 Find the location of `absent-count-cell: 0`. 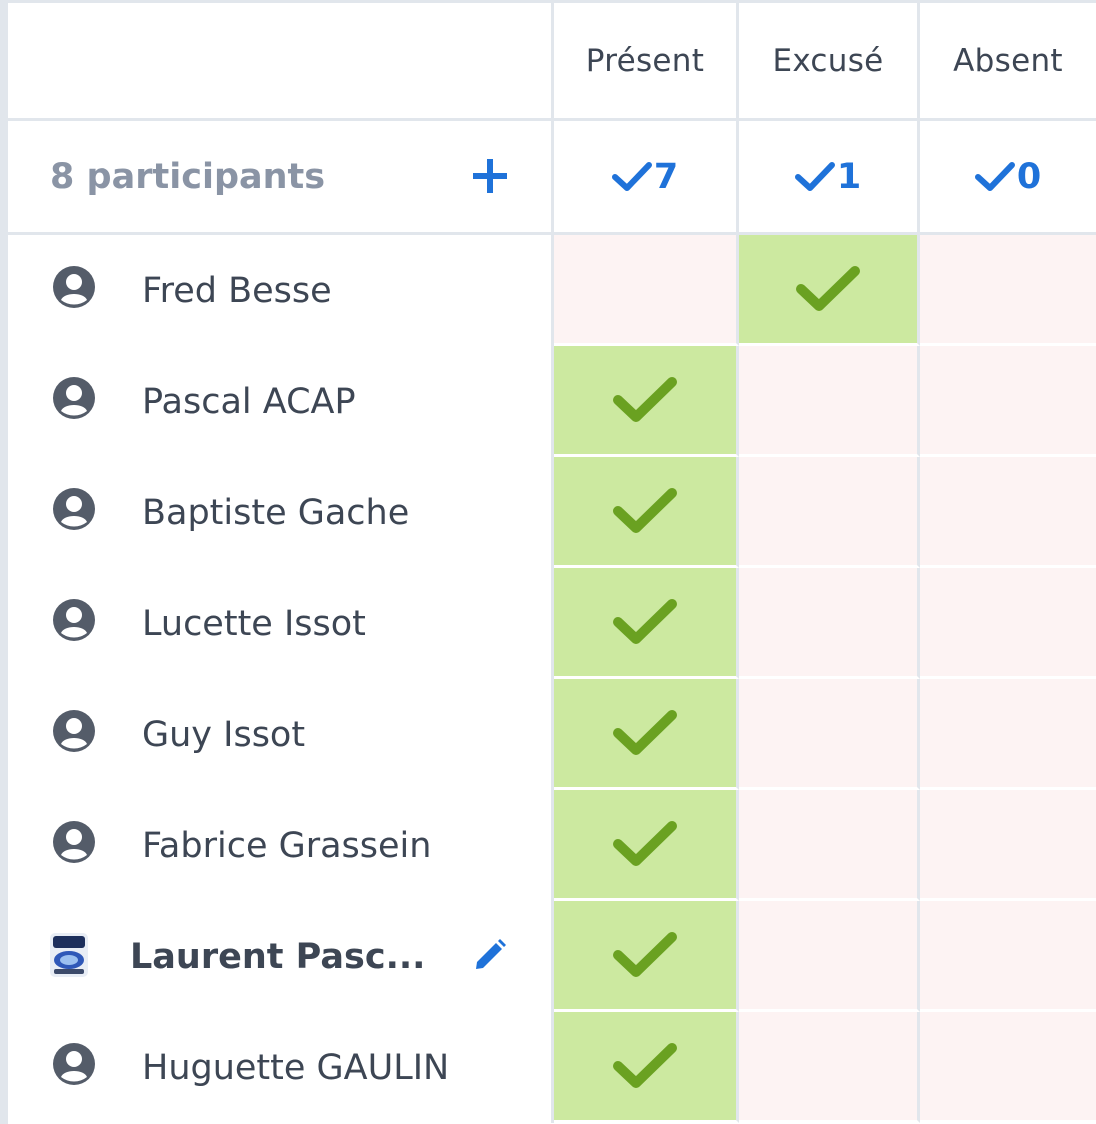

absent-count-cell: 0 is located at coordinates (1008, 176).